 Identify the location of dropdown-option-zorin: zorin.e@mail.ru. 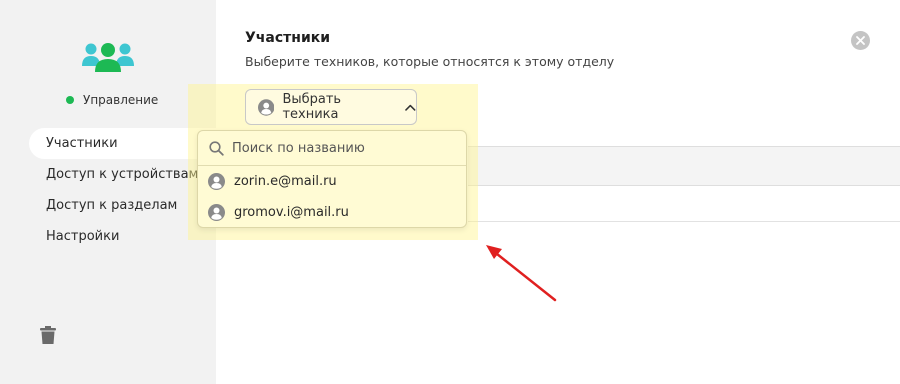
(332, 181).